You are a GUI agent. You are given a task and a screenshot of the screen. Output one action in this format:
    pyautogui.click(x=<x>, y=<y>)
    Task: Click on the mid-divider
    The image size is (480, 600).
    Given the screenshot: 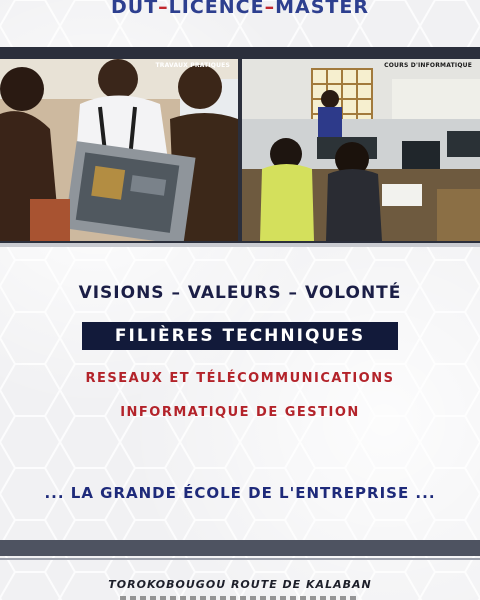 What is the action you would take?
    pyautogui.click(x=240, y=245)
    